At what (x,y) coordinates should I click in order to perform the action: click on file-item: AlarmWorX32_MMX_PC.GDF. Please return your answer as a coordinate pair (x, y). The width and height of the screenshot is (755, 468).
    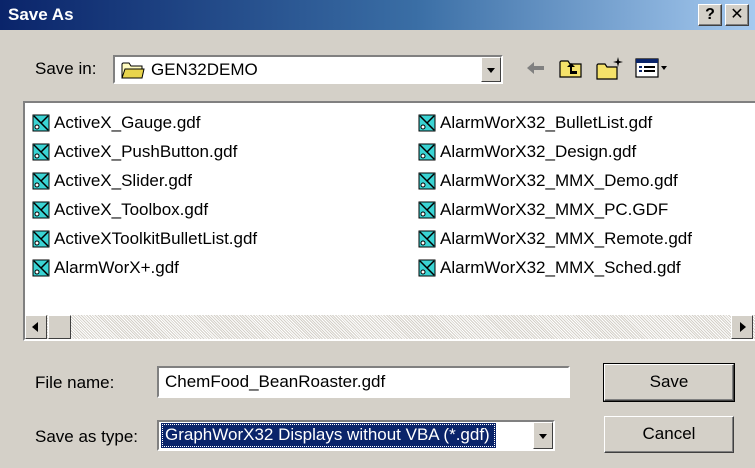
    Looking at the image, I should click on (542, 210).